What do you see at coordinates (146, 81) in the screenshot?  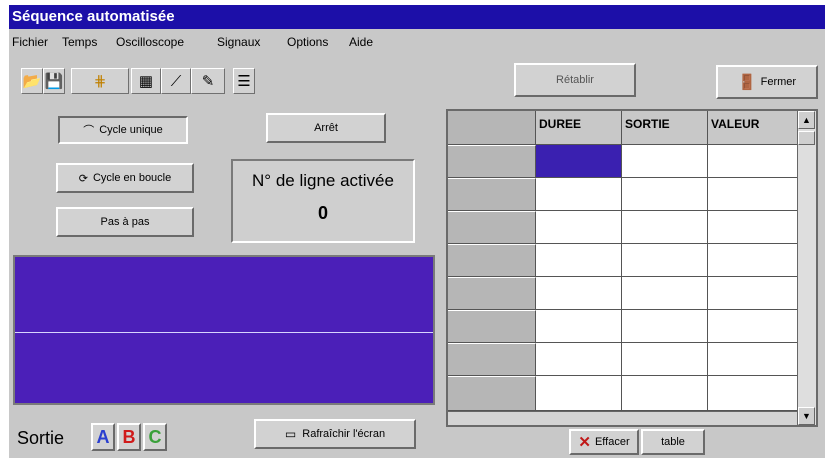 I see `pattern-icon: ▦` at bounding box center [146, 81].